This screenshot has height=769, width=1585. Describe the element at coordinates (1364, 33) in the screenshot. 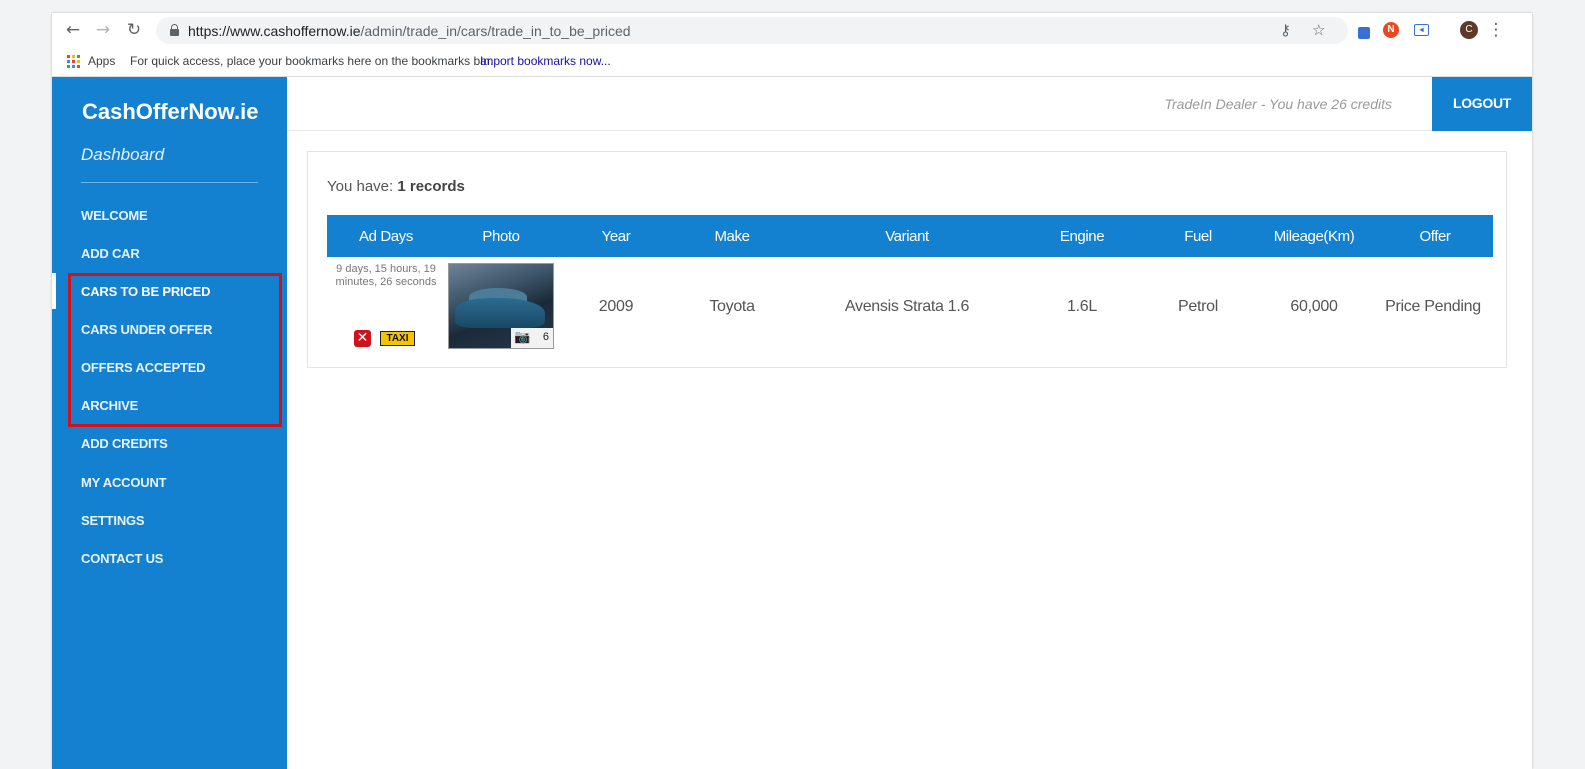

I see `extension-pen-icon` at that location.